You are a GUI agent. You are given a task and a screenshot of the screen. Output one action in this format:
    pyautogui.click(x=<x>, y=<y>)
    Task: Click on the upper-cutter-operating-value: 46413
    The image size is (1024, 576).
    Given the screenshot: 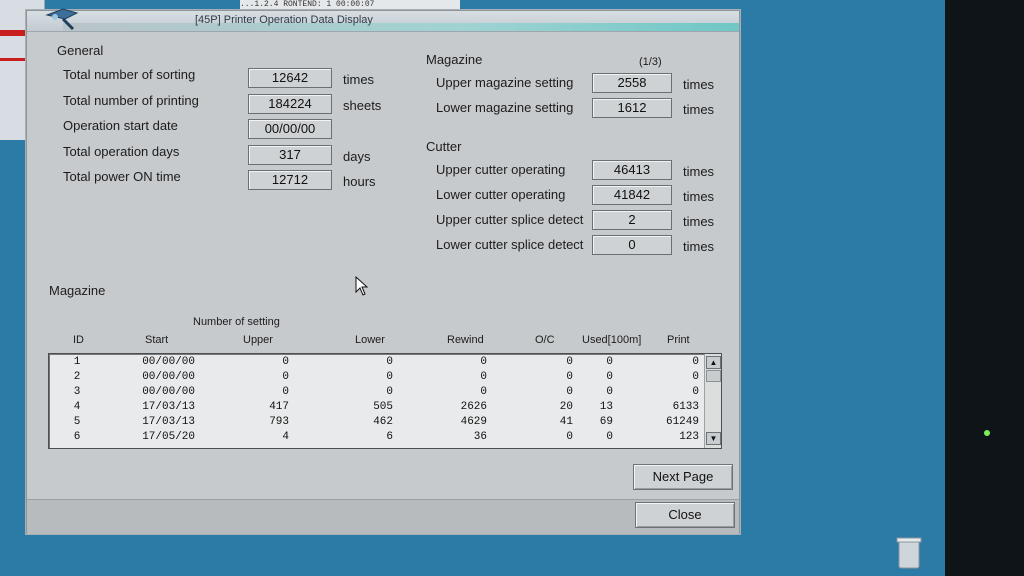 What is the action you would take?
    pyautogui.click(x=632, y=170)
    